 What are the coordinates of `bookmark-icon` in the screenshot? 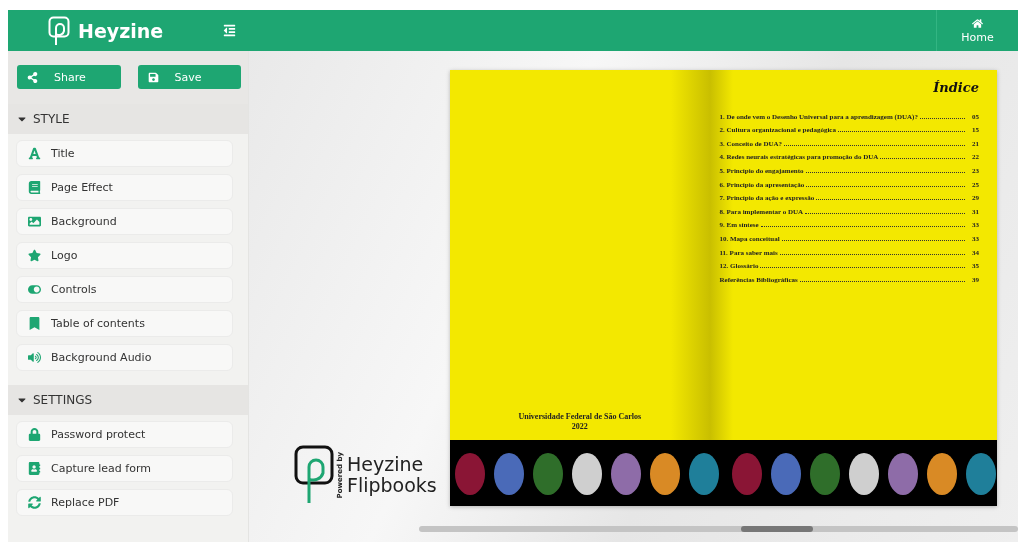 It's located at (34, 323).